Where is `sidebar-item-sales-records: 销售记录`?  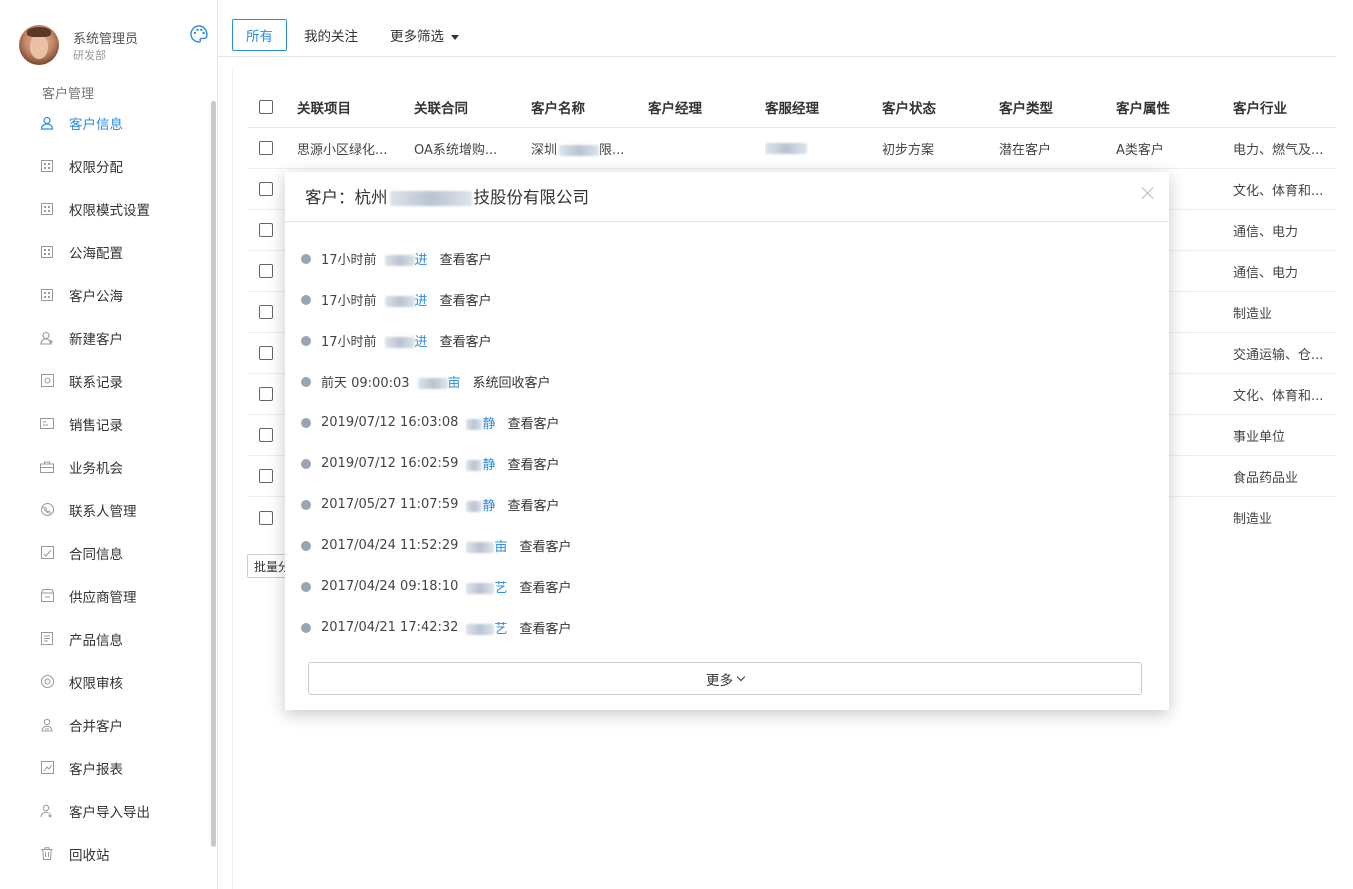
sidebar-item-sales-records: 销售记录 is located at coordinates (105, 423).